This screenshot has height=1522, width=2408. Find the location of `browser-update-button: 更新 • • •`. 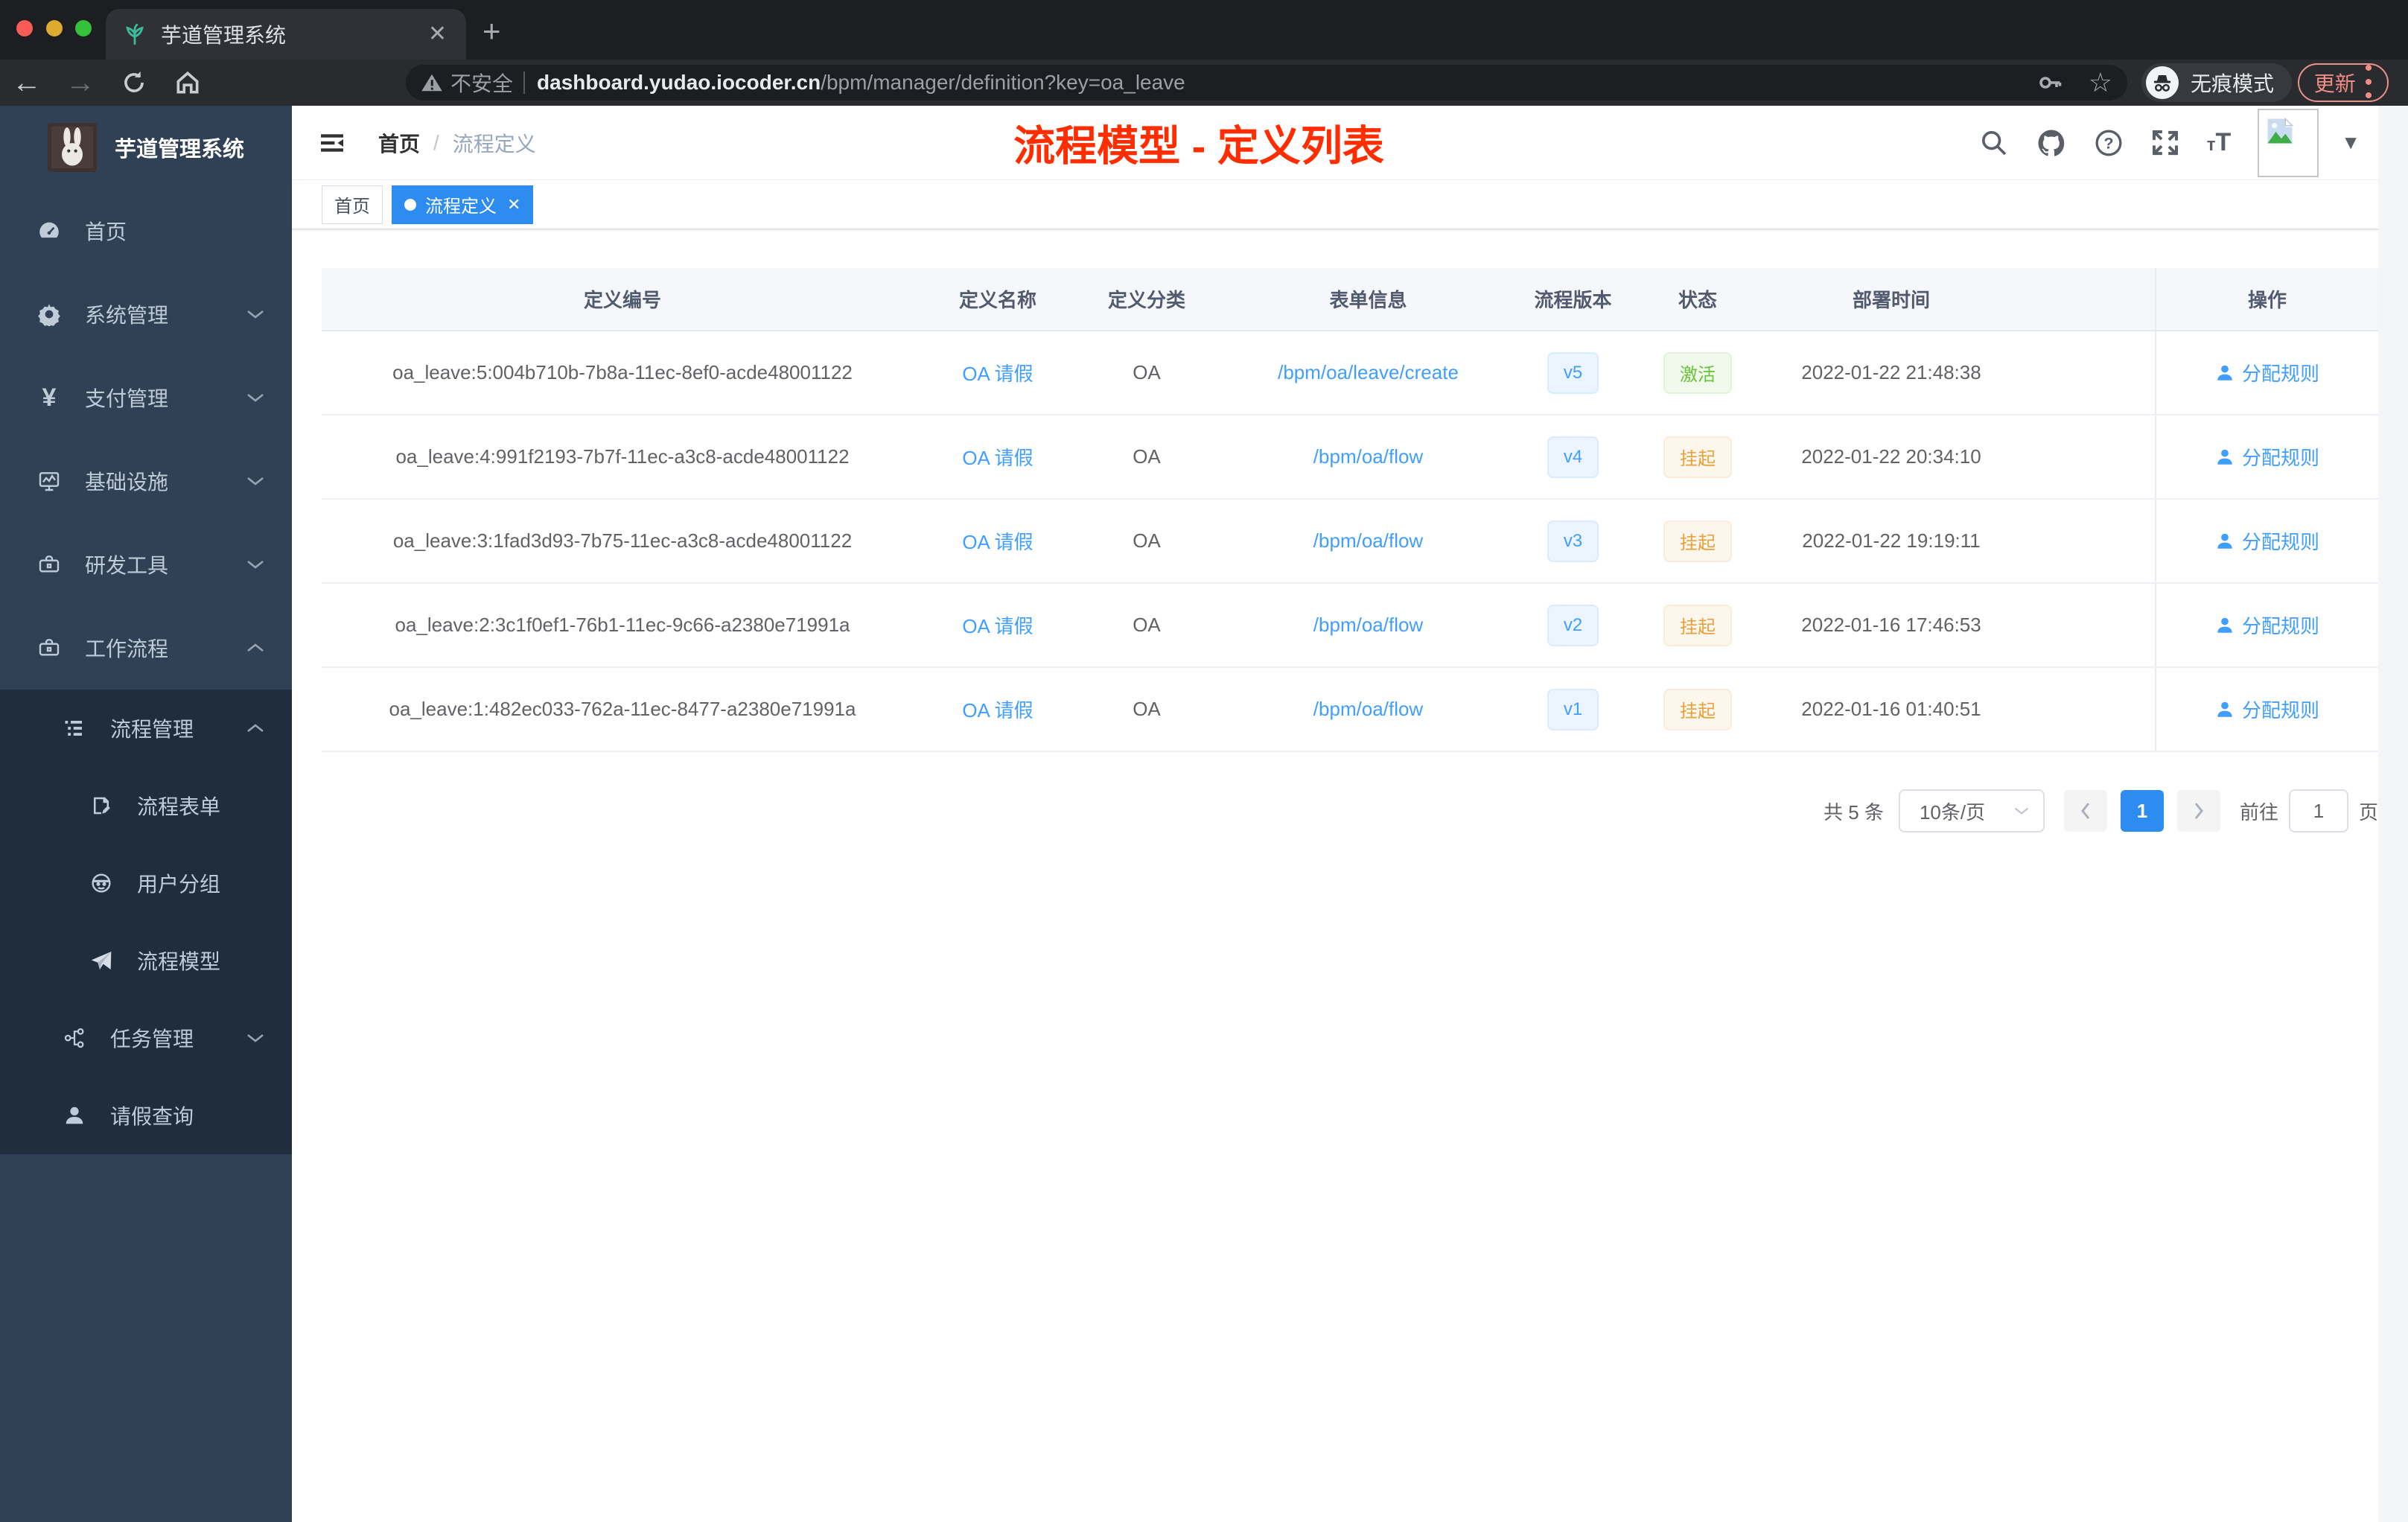

browser-update-button: 更新 • • • is located at coordinates (2343, 82).